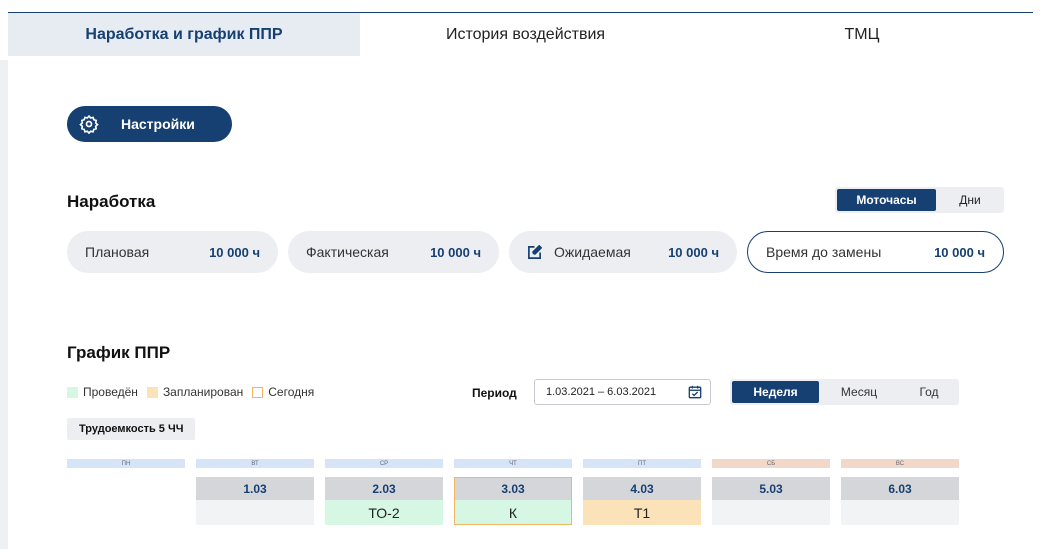  I want to click on schedule-legend: Проведён Запланирован Сегодня, so click(195, 392).